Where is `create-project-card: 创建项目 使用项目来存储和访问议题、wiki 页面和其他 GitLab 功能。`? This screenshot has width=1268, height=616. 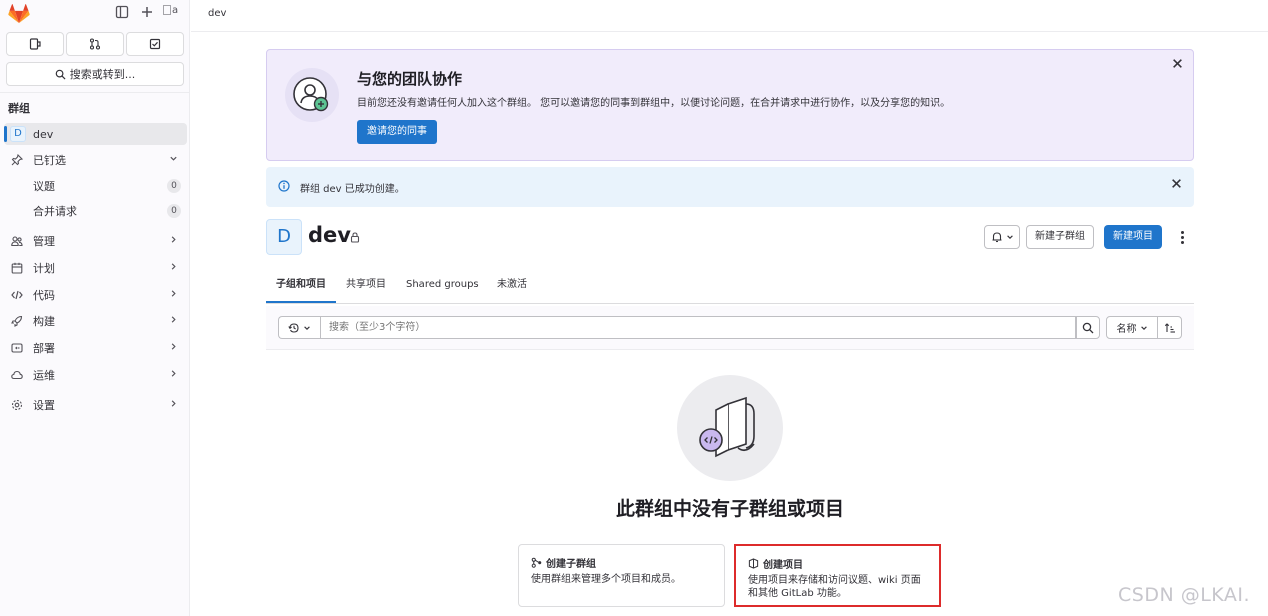 create-project-card: 创建项目 使用项目来存储和访问议题、wiki 页面和其他 GitLab 功能。 is located at coordinates (837, 575).